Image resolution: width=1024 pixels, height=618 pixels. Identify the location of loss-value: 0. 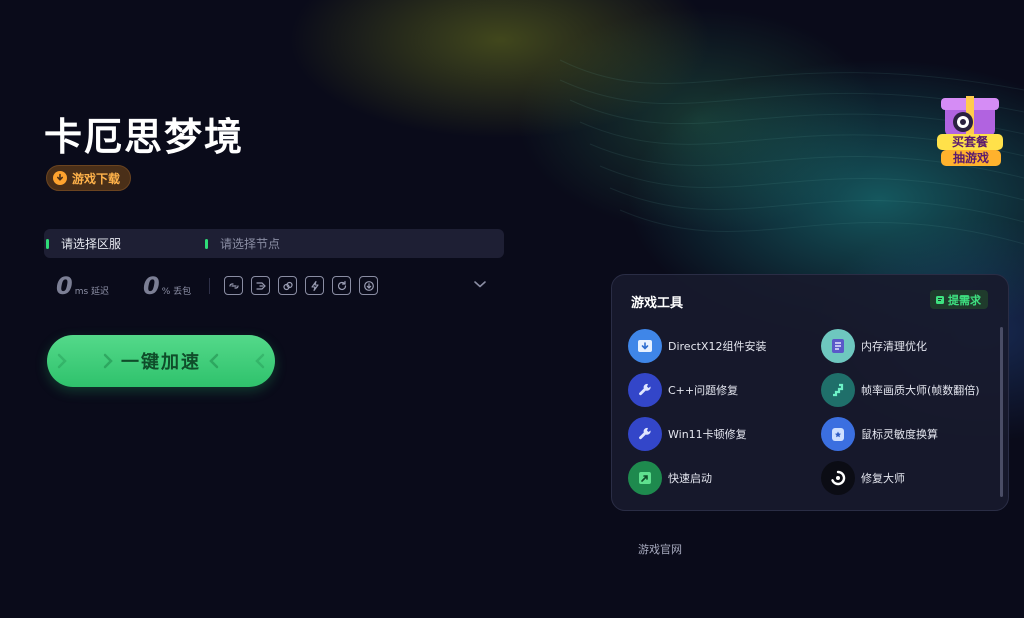
(151, 286).